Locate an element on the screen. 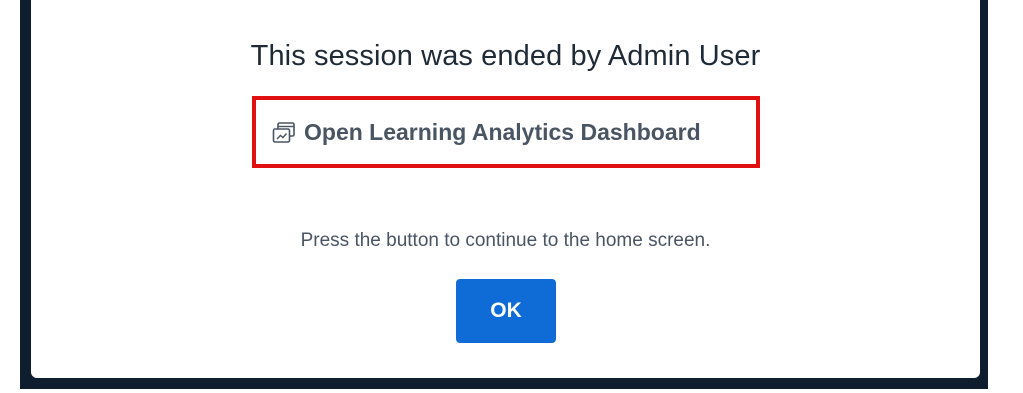 This screenshot has height=393, width=1023. dashboard-windows-icon is located at coordinates (284, 132).